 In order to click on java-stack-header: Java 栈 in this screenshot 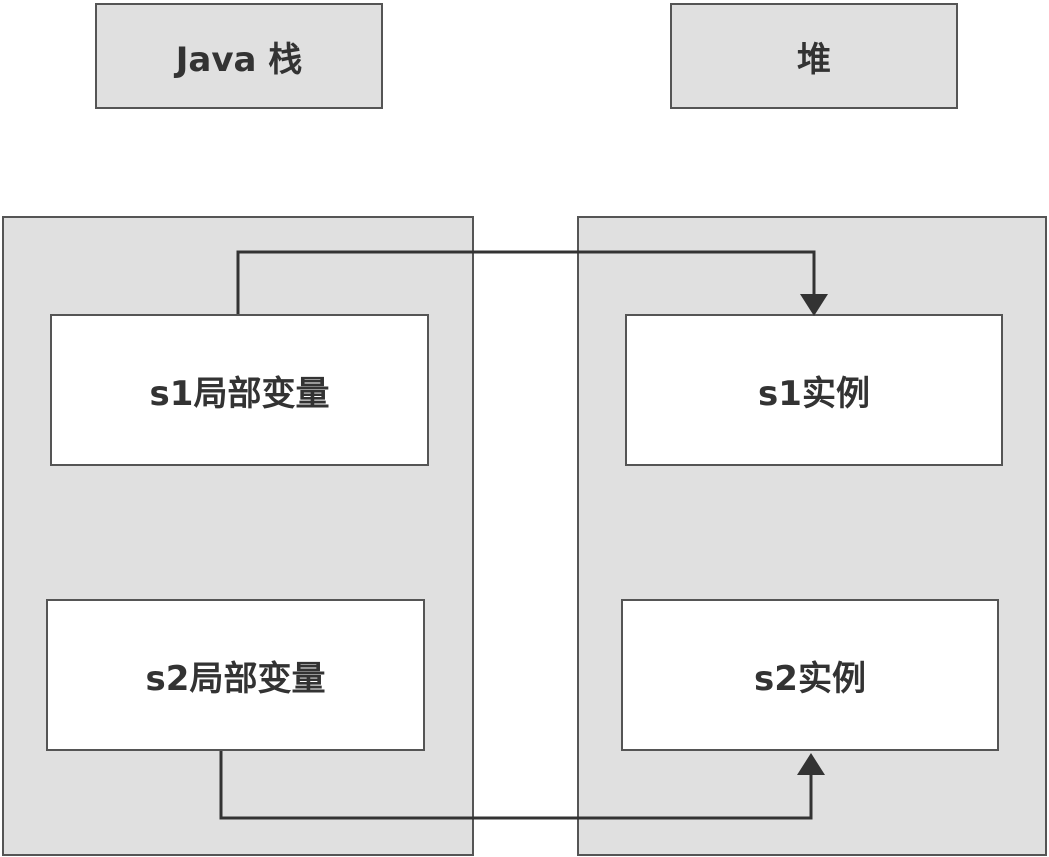, I will do `click(239, 56)`.